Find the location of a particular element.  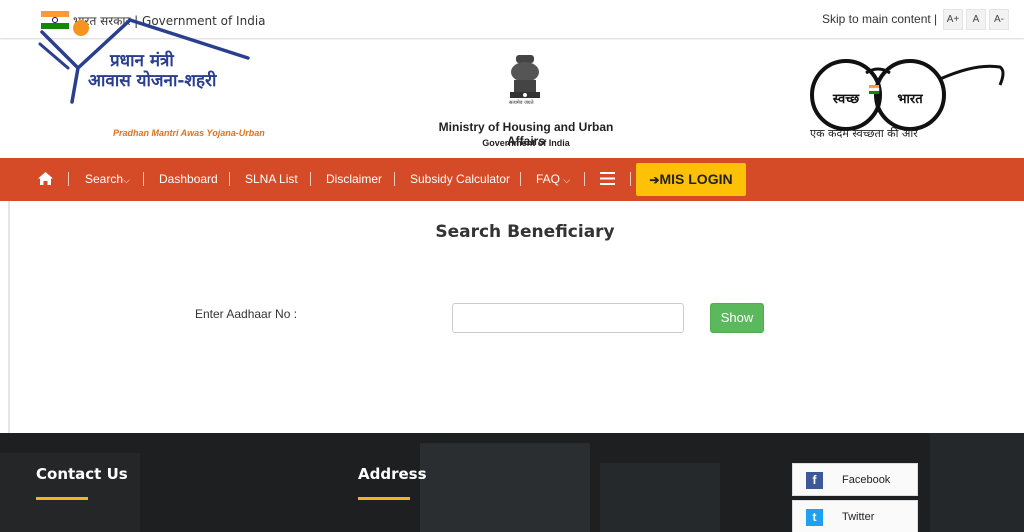

font-increase-button: A+ is located at coordinates (953, 19).